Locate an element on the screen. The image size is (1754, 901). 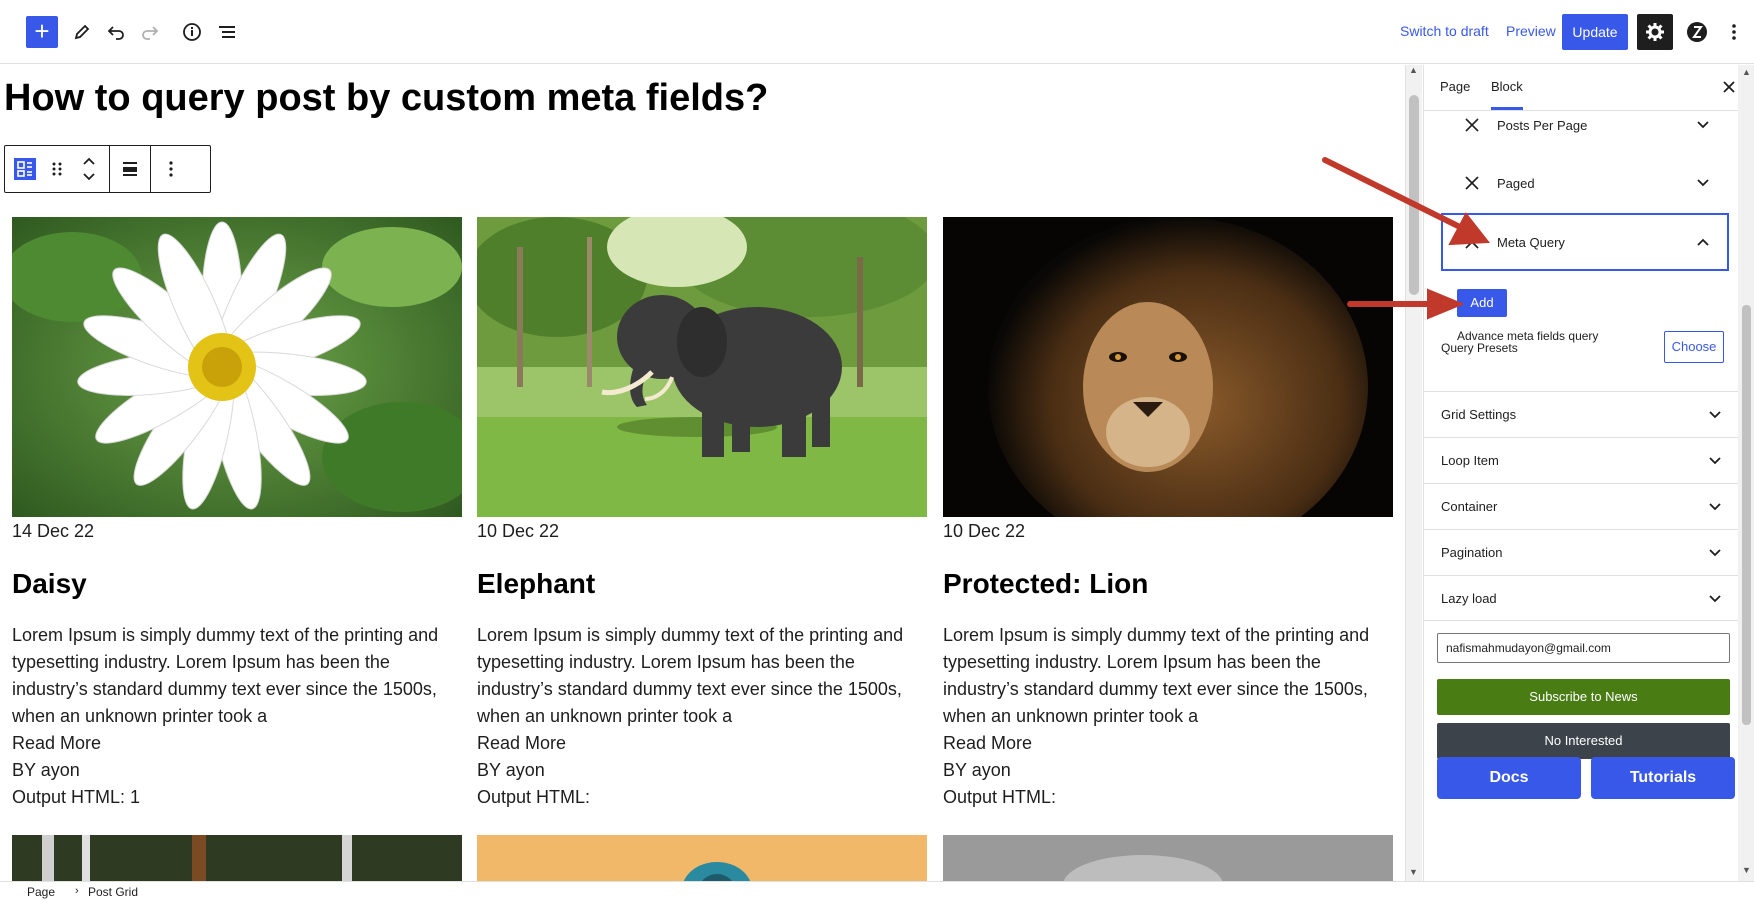
subscribe-button: Subscribe to News is located at coordinates (1583, 697).